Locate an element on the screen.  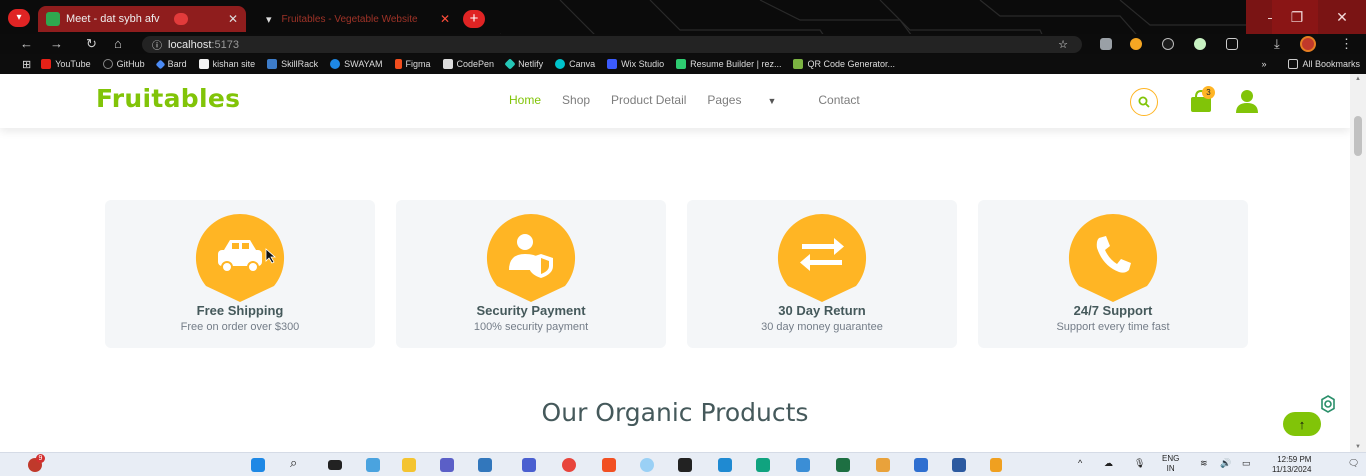
windows-start-icon is located at coordinates (258, 465).